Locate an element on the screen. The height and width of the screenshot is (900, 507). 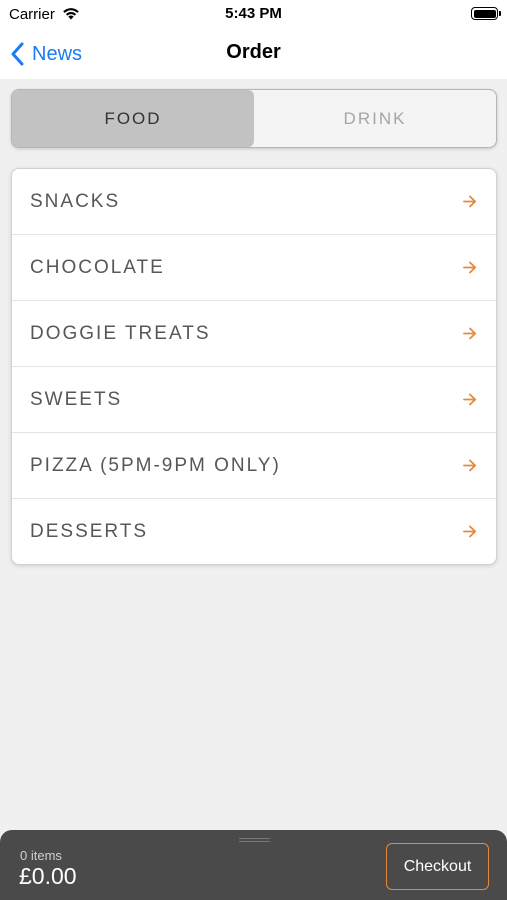
page-title: Order is located at coordinates (253, 52).